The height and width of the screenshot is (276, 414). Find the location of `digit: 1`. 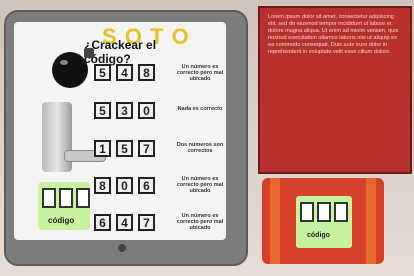

digit: 1 is located at coordinates (102, 148).